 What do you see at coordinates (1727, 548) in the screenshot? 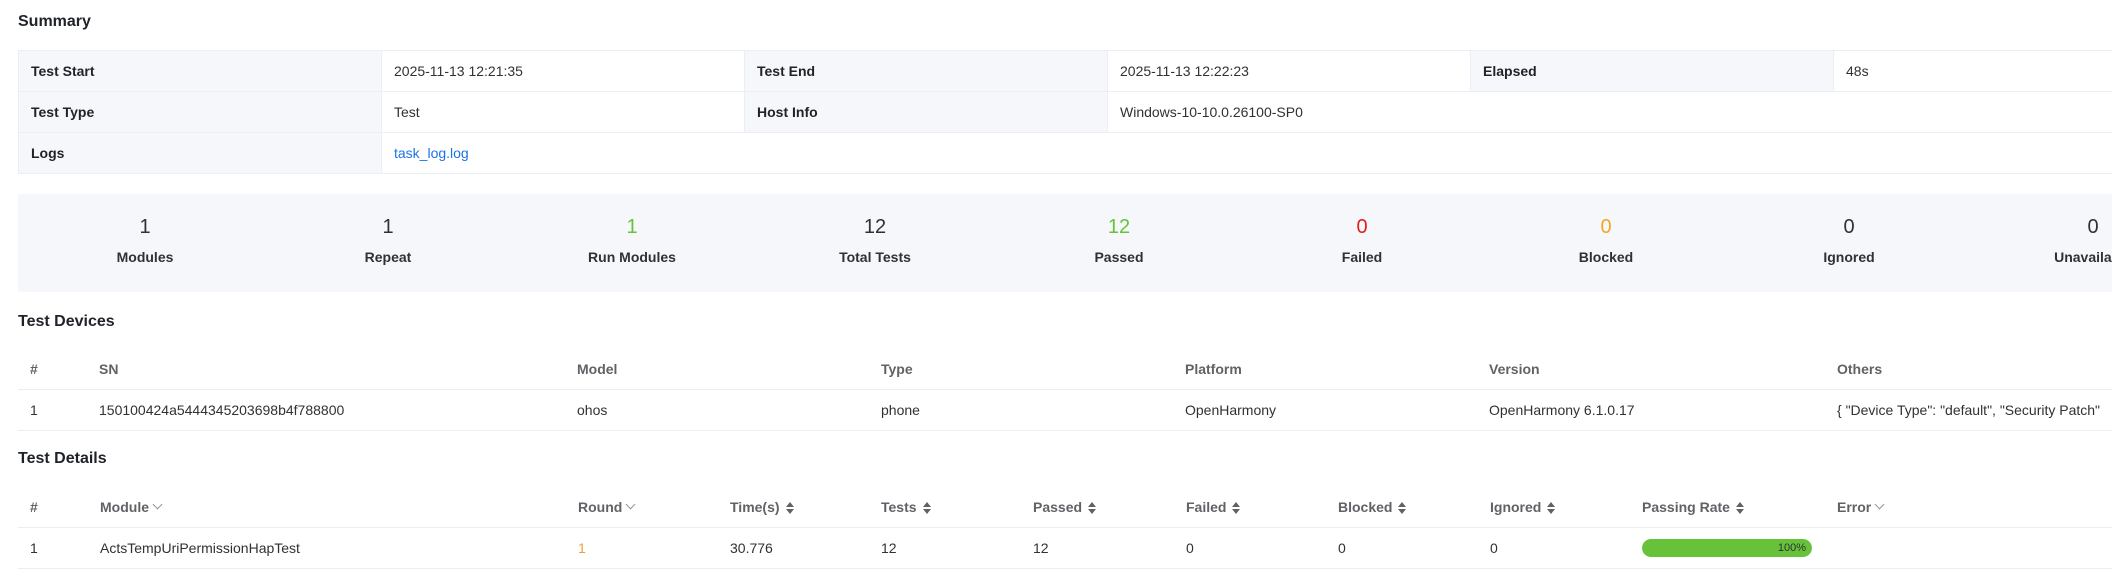
I see `passing-rate-bar: 100%` at bounding box center [1727, 548].